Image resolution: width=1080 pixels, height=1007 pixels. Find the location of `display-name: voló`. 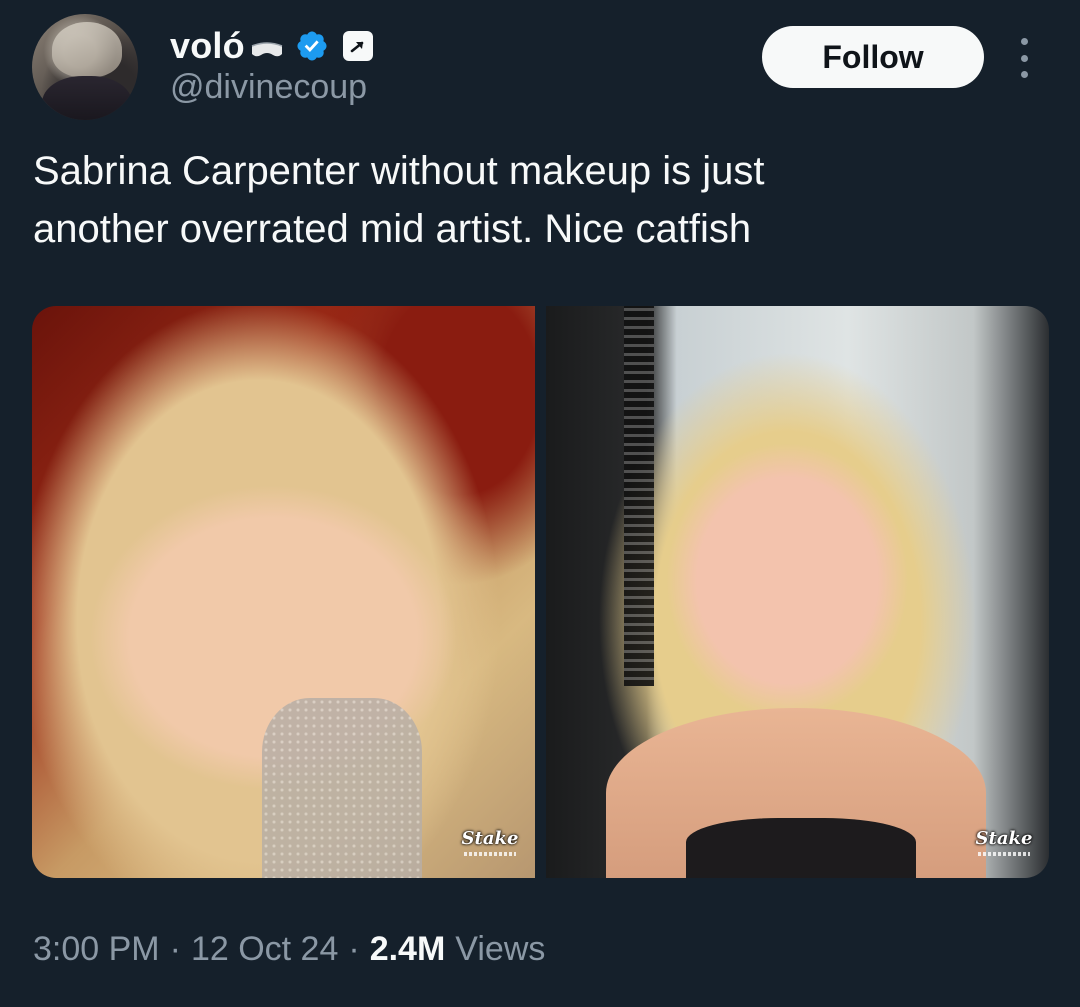

display-name: voló is located at coordinates (207, 46).